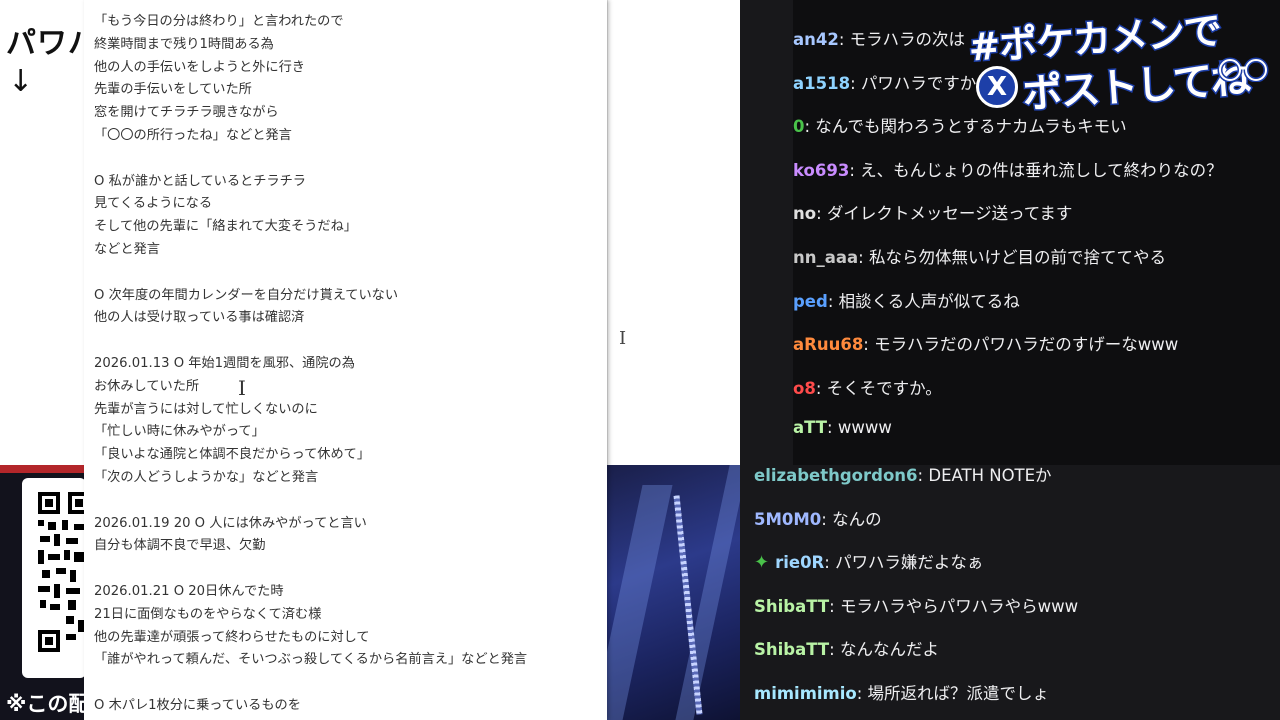 The width and height of the screenshot is (1280, 720). I want to click on x-logo-icon: X, so click(997, 87).